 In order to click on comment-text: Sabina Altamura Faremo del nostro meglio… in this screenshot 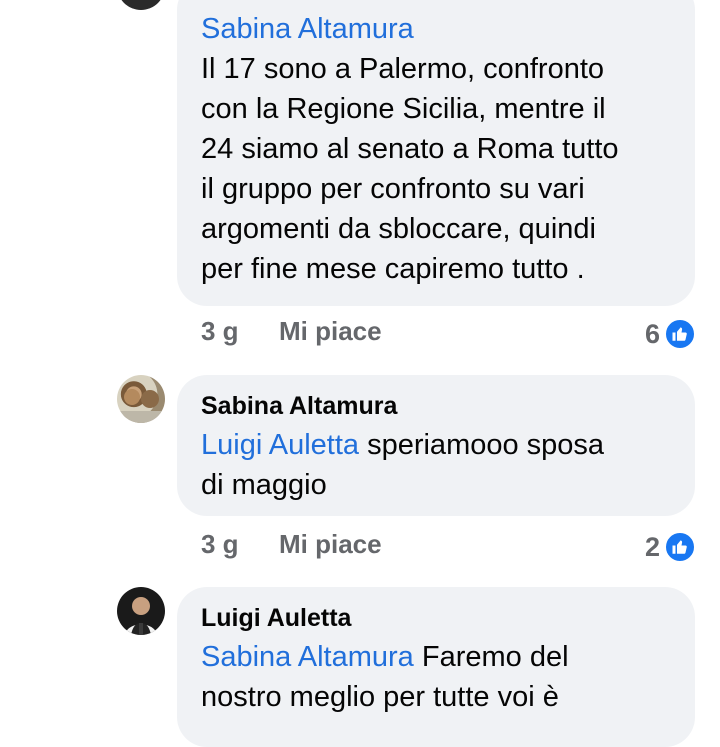, I will do `click(385, 677)`.